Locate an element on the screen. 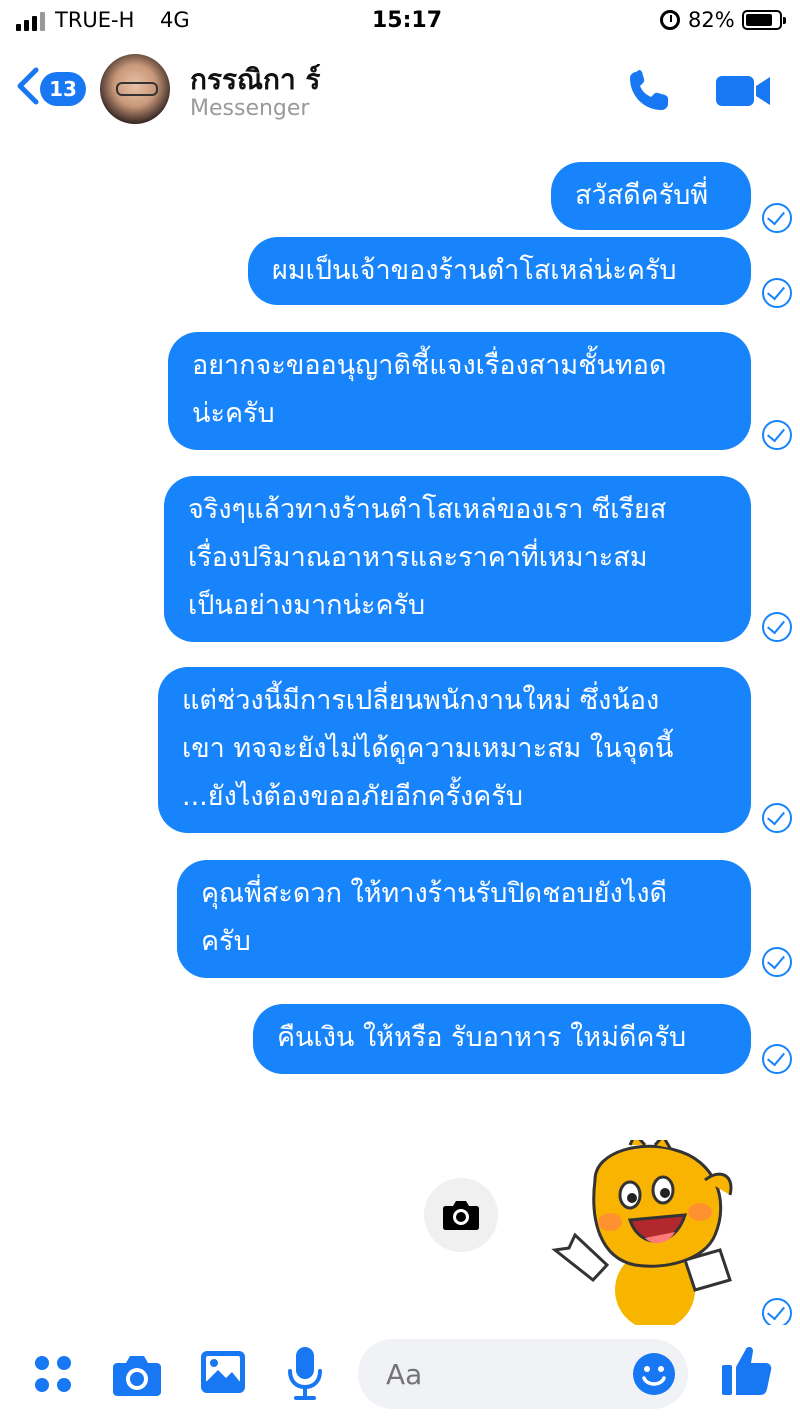  carrier-name: TRUE-H is located at coordinates (95, 20).